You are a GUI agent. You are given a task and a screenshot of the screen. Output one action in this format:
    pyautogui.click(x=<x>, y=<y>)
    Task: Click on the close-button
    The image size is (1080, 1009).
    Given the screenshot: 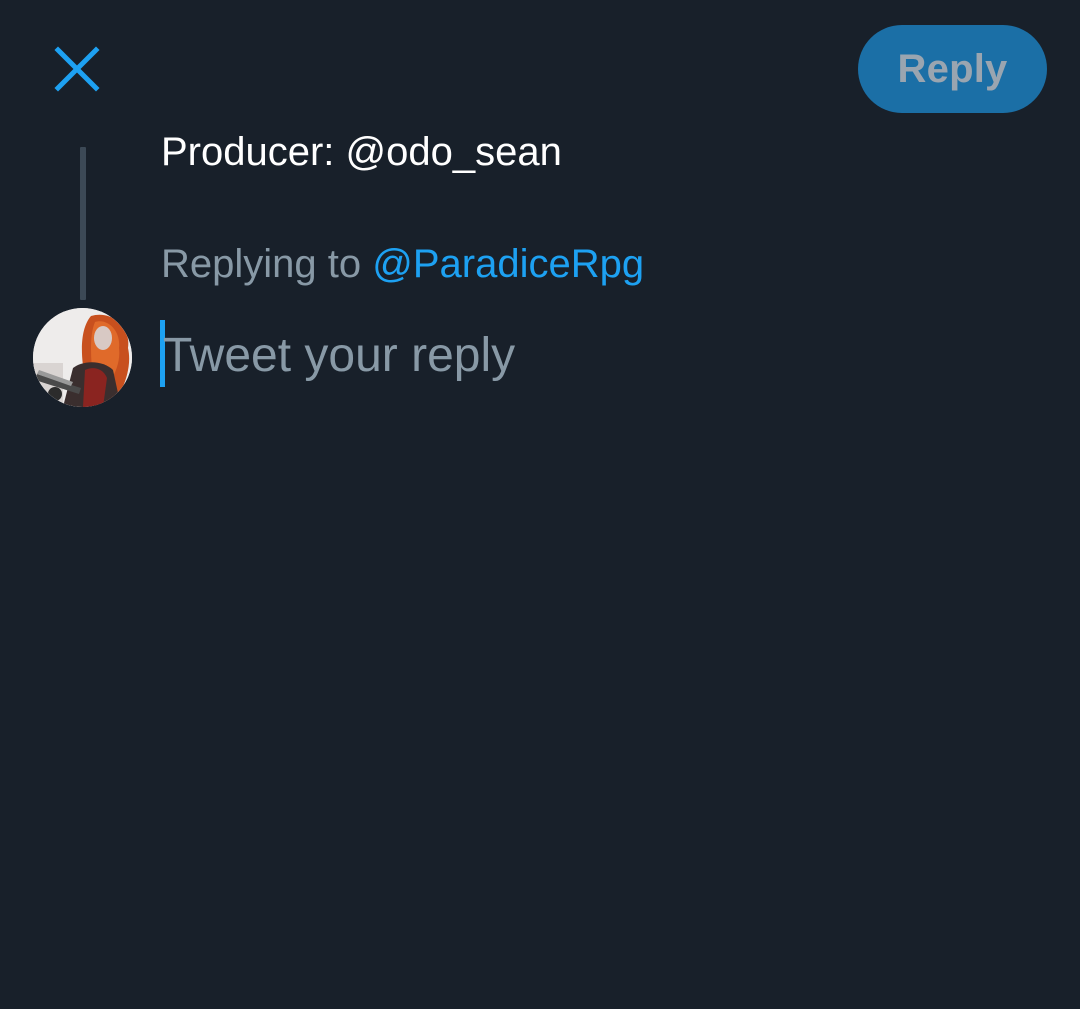 What is the action you would take?
    pyautogui.click(x=77, y=69)
    